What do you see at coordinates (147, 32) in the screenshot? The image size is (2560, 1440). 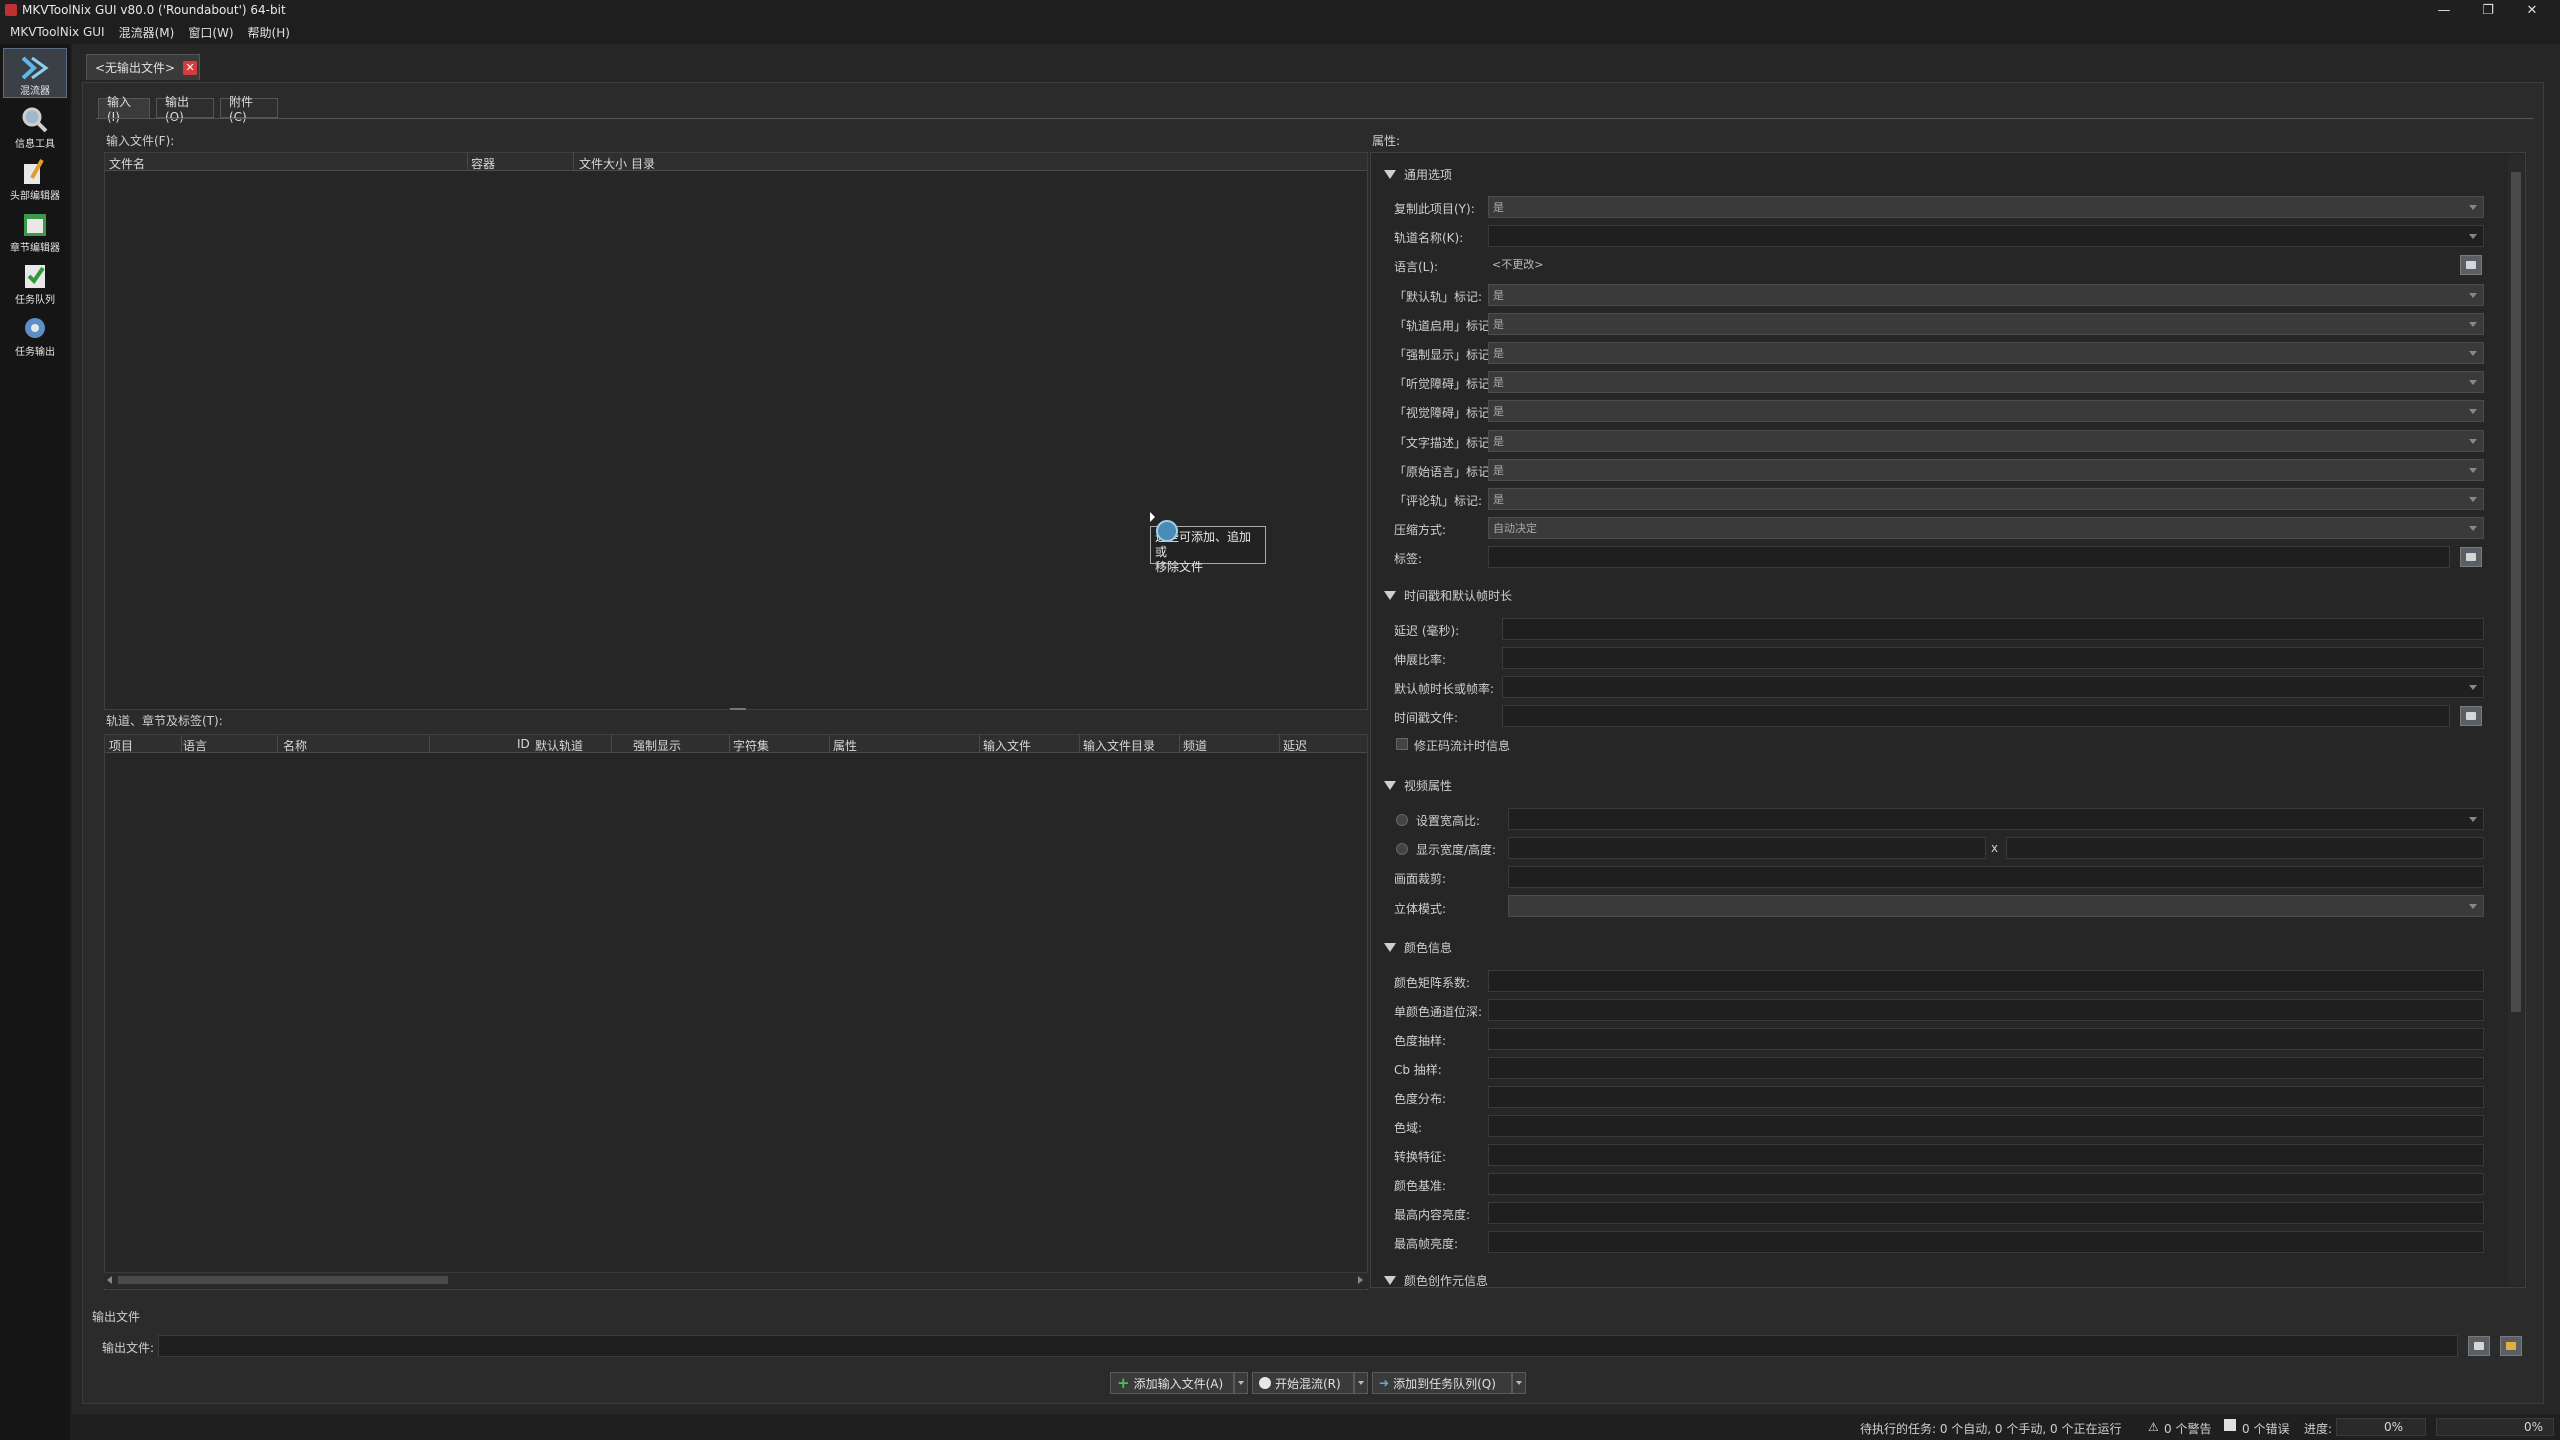 I see `menu-multiplexer: 混流器(M)` at bounding box center [147, 32].